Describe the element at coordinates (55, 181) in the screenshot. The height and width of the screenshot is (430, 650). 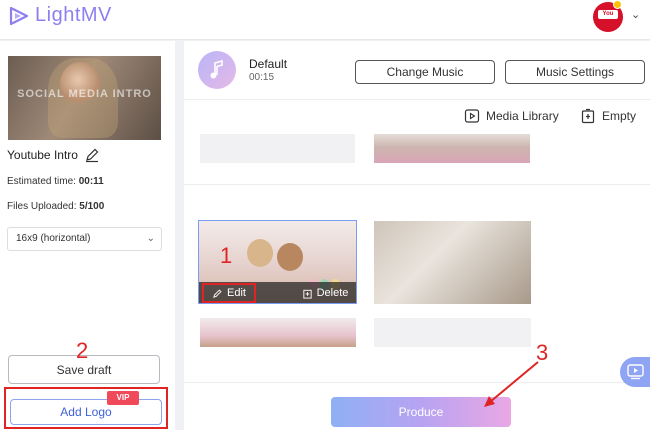
I see `estimated-time: Estimated time: 00:11` at that location.